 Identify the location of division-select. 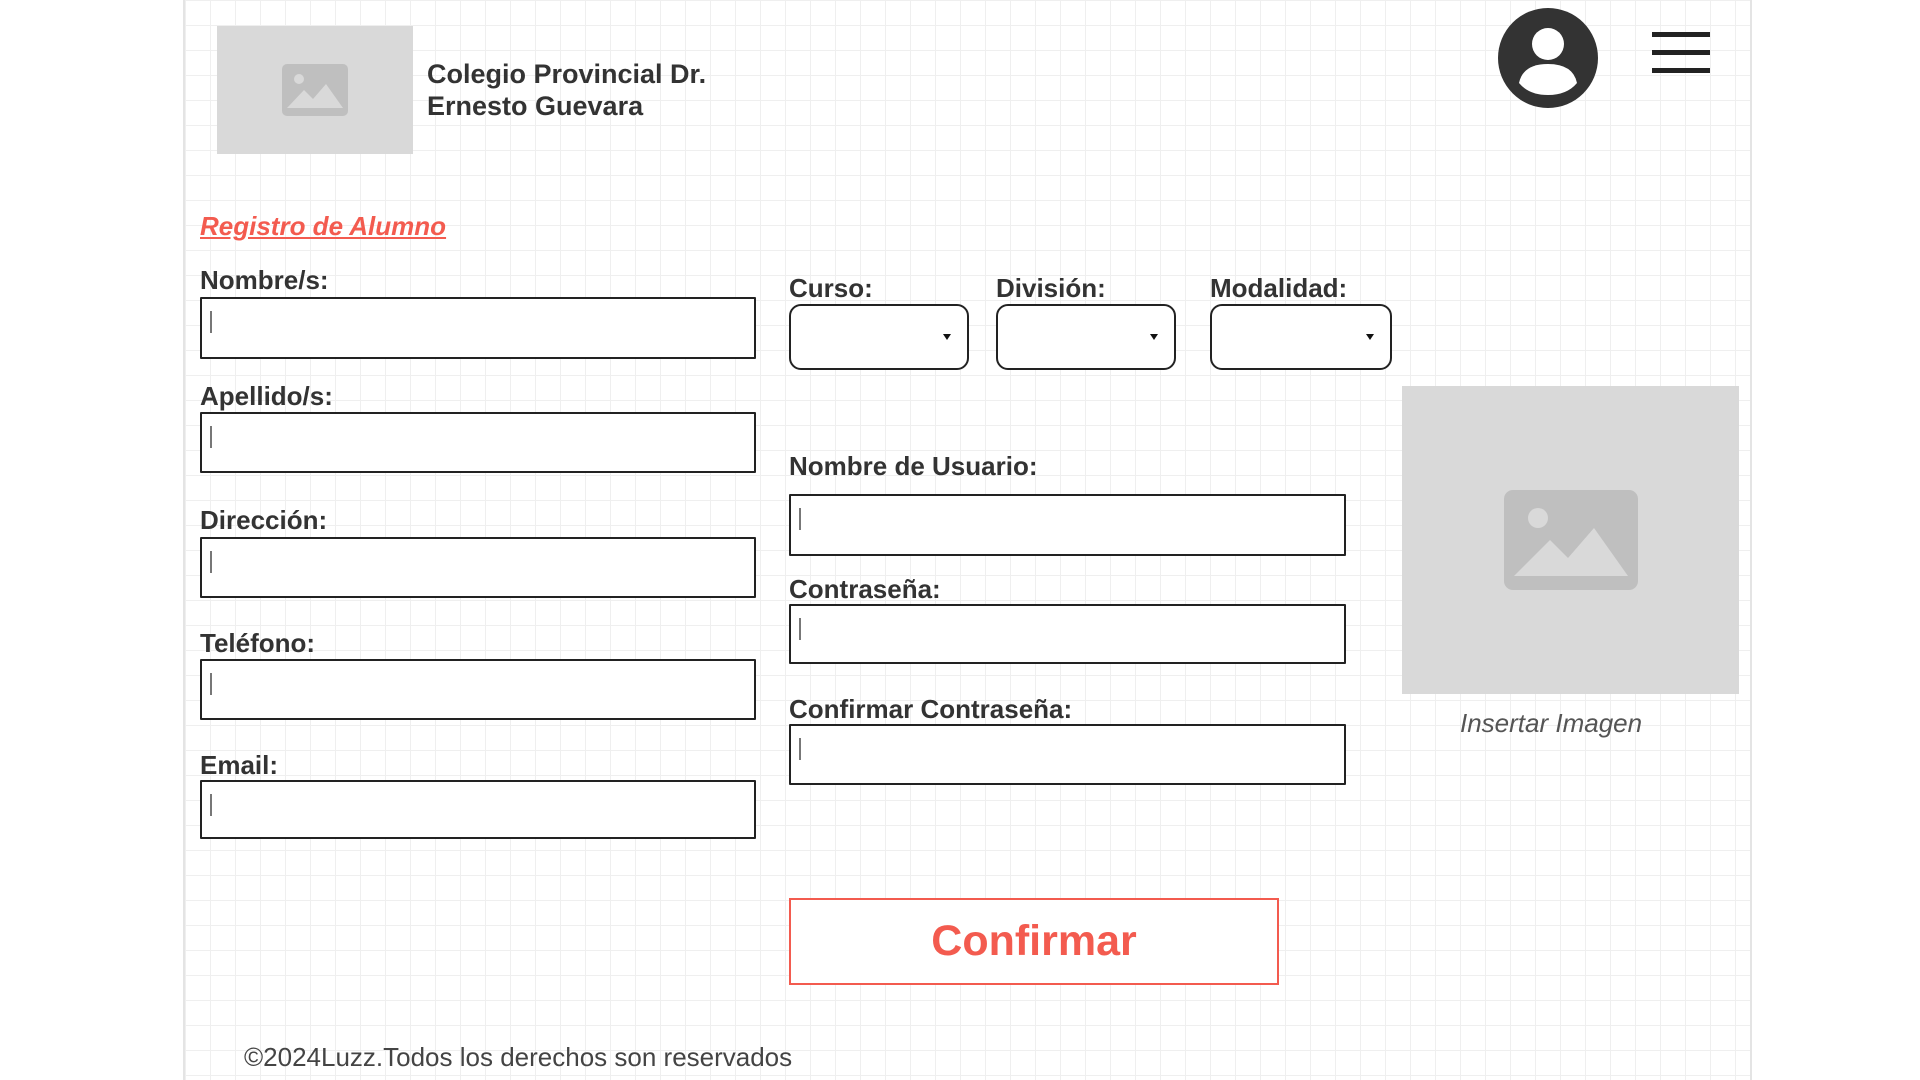
(1086, 337).